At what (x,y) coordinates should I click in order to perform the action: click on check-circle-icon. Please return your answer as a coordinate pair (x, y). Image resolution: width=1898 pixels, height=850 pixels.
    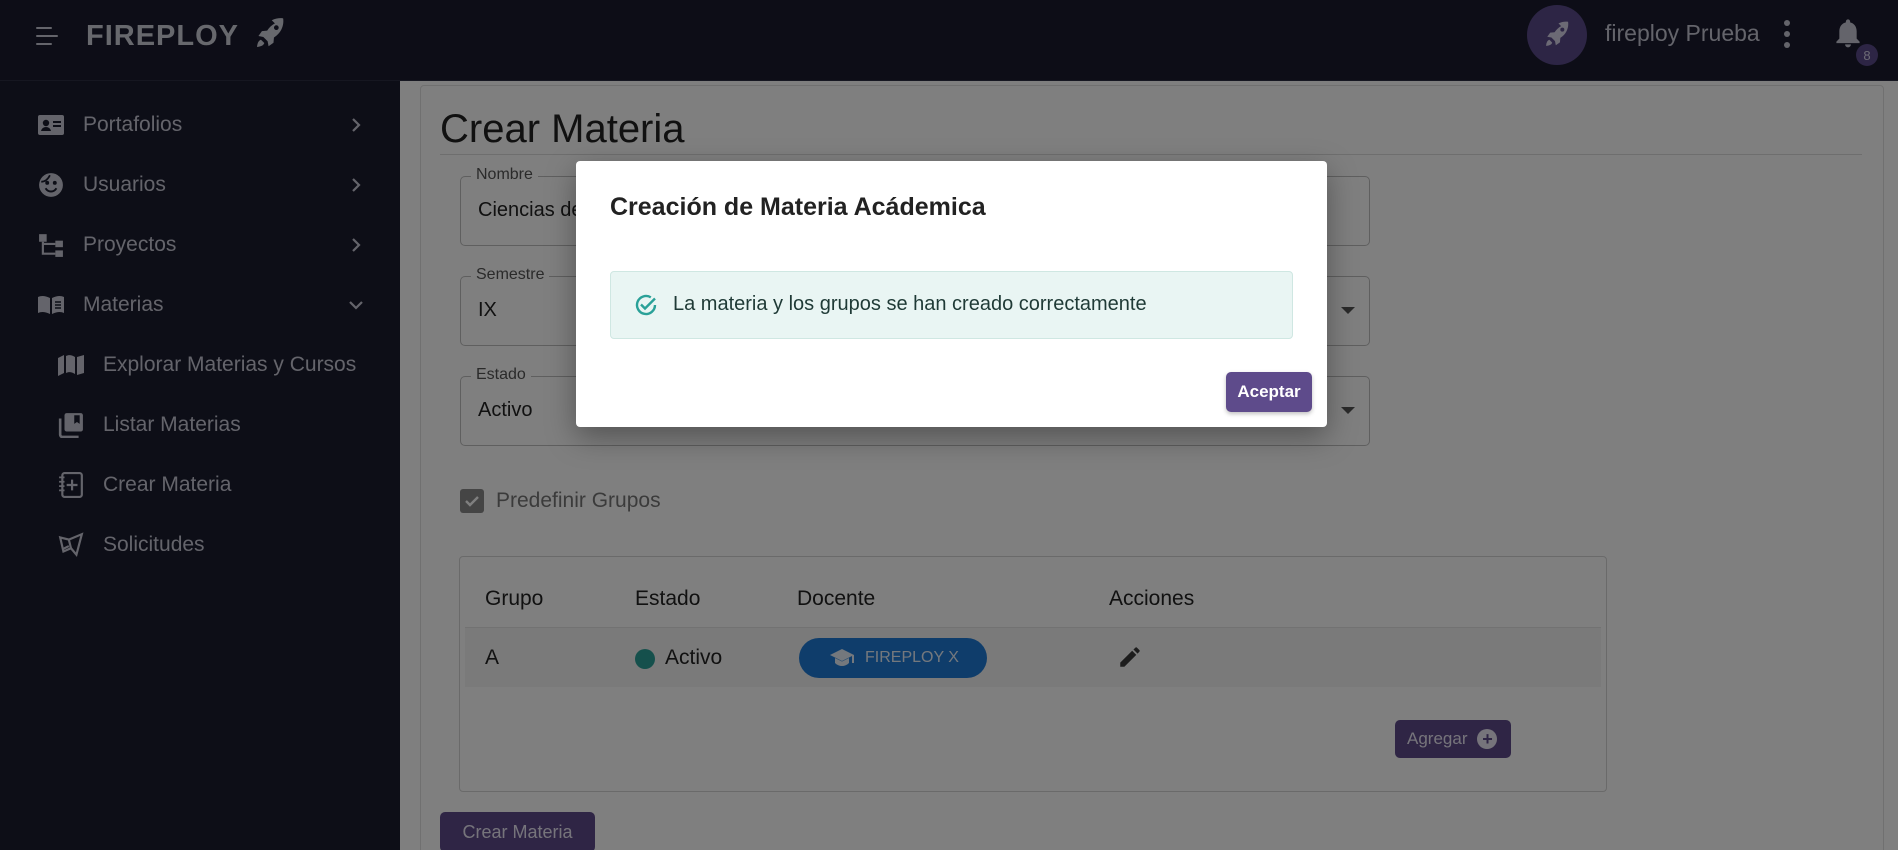
    Looking at the image, I should click on (646, 305).